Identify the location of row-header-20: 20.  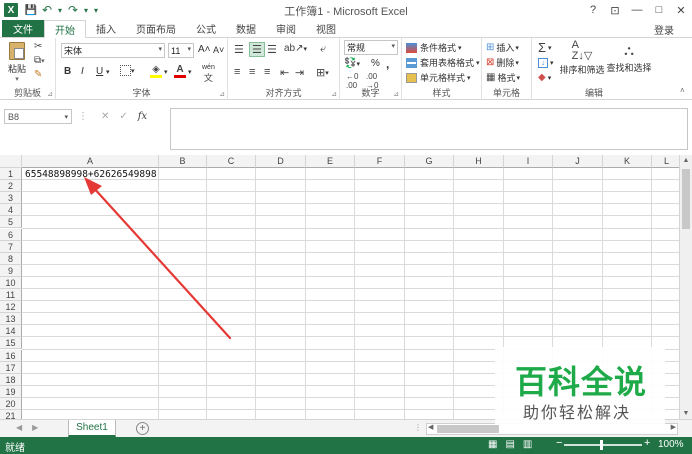
(11, 403).